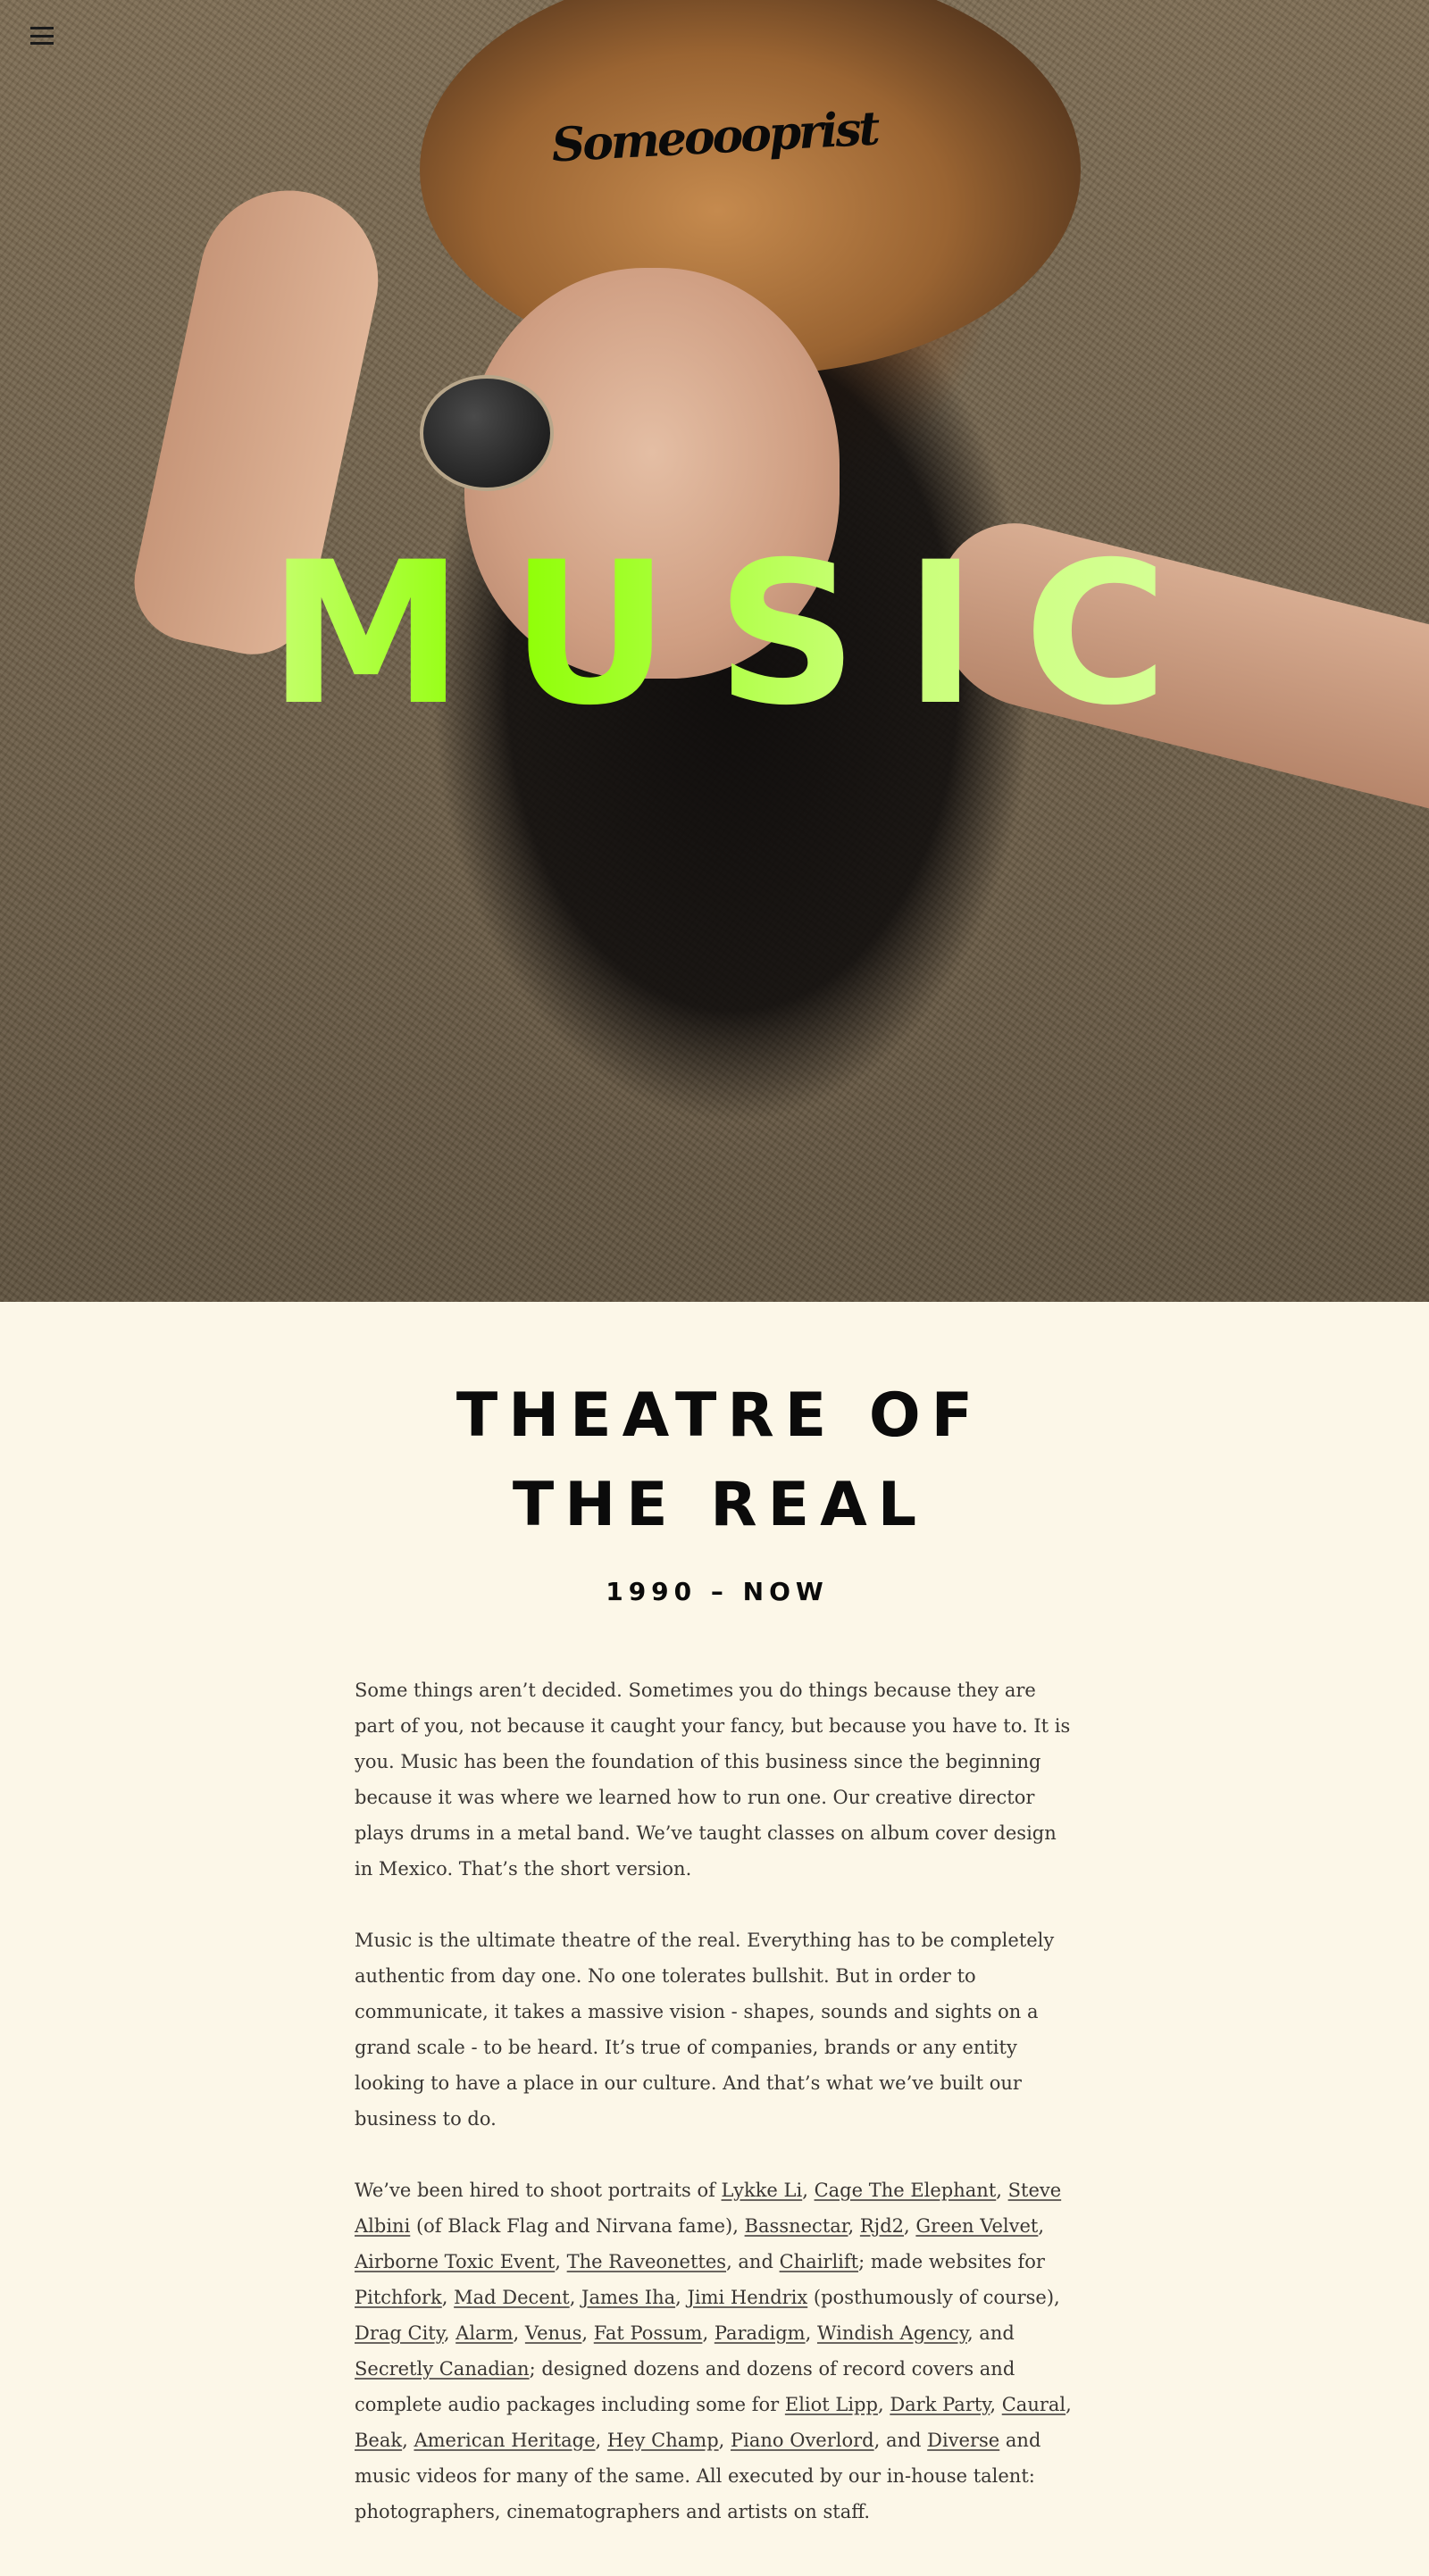  What do you see at coordinates (648, 2333) in the screenshot?
I see `link-fat-possum: Fat Possum` at bounding box center [648, 2333].